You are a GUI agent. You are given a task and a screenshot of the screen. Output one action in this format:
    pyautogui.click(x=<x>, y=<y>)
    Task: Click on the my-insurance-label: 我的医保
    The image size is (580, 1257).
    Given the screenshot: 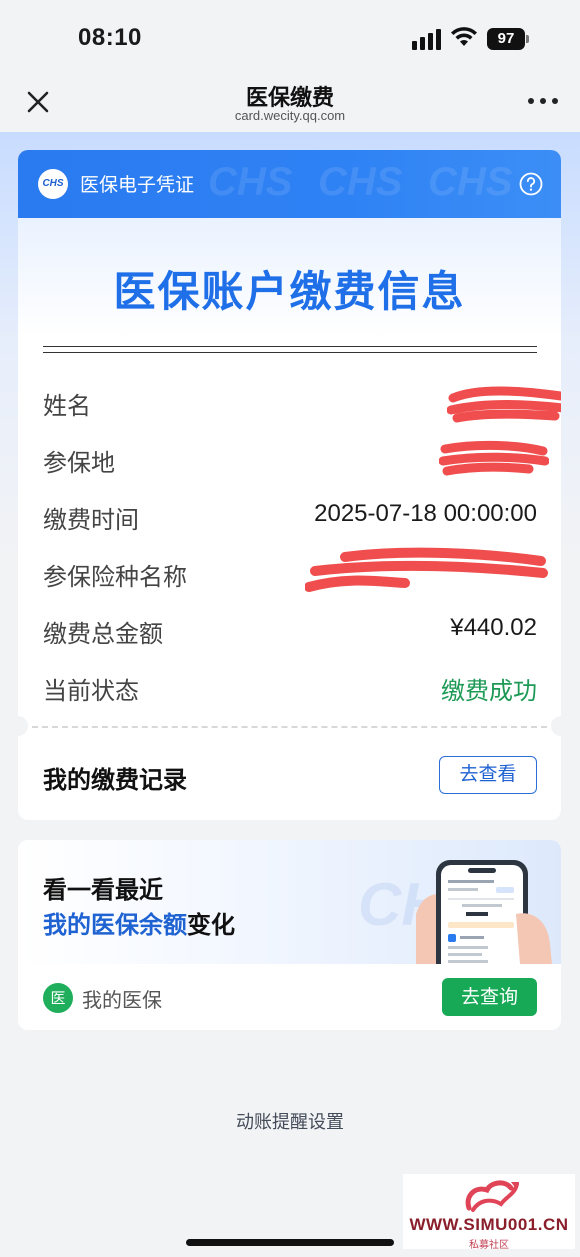 What is the action you would take?
    pyautogui.click(x=122, y=1000)
    